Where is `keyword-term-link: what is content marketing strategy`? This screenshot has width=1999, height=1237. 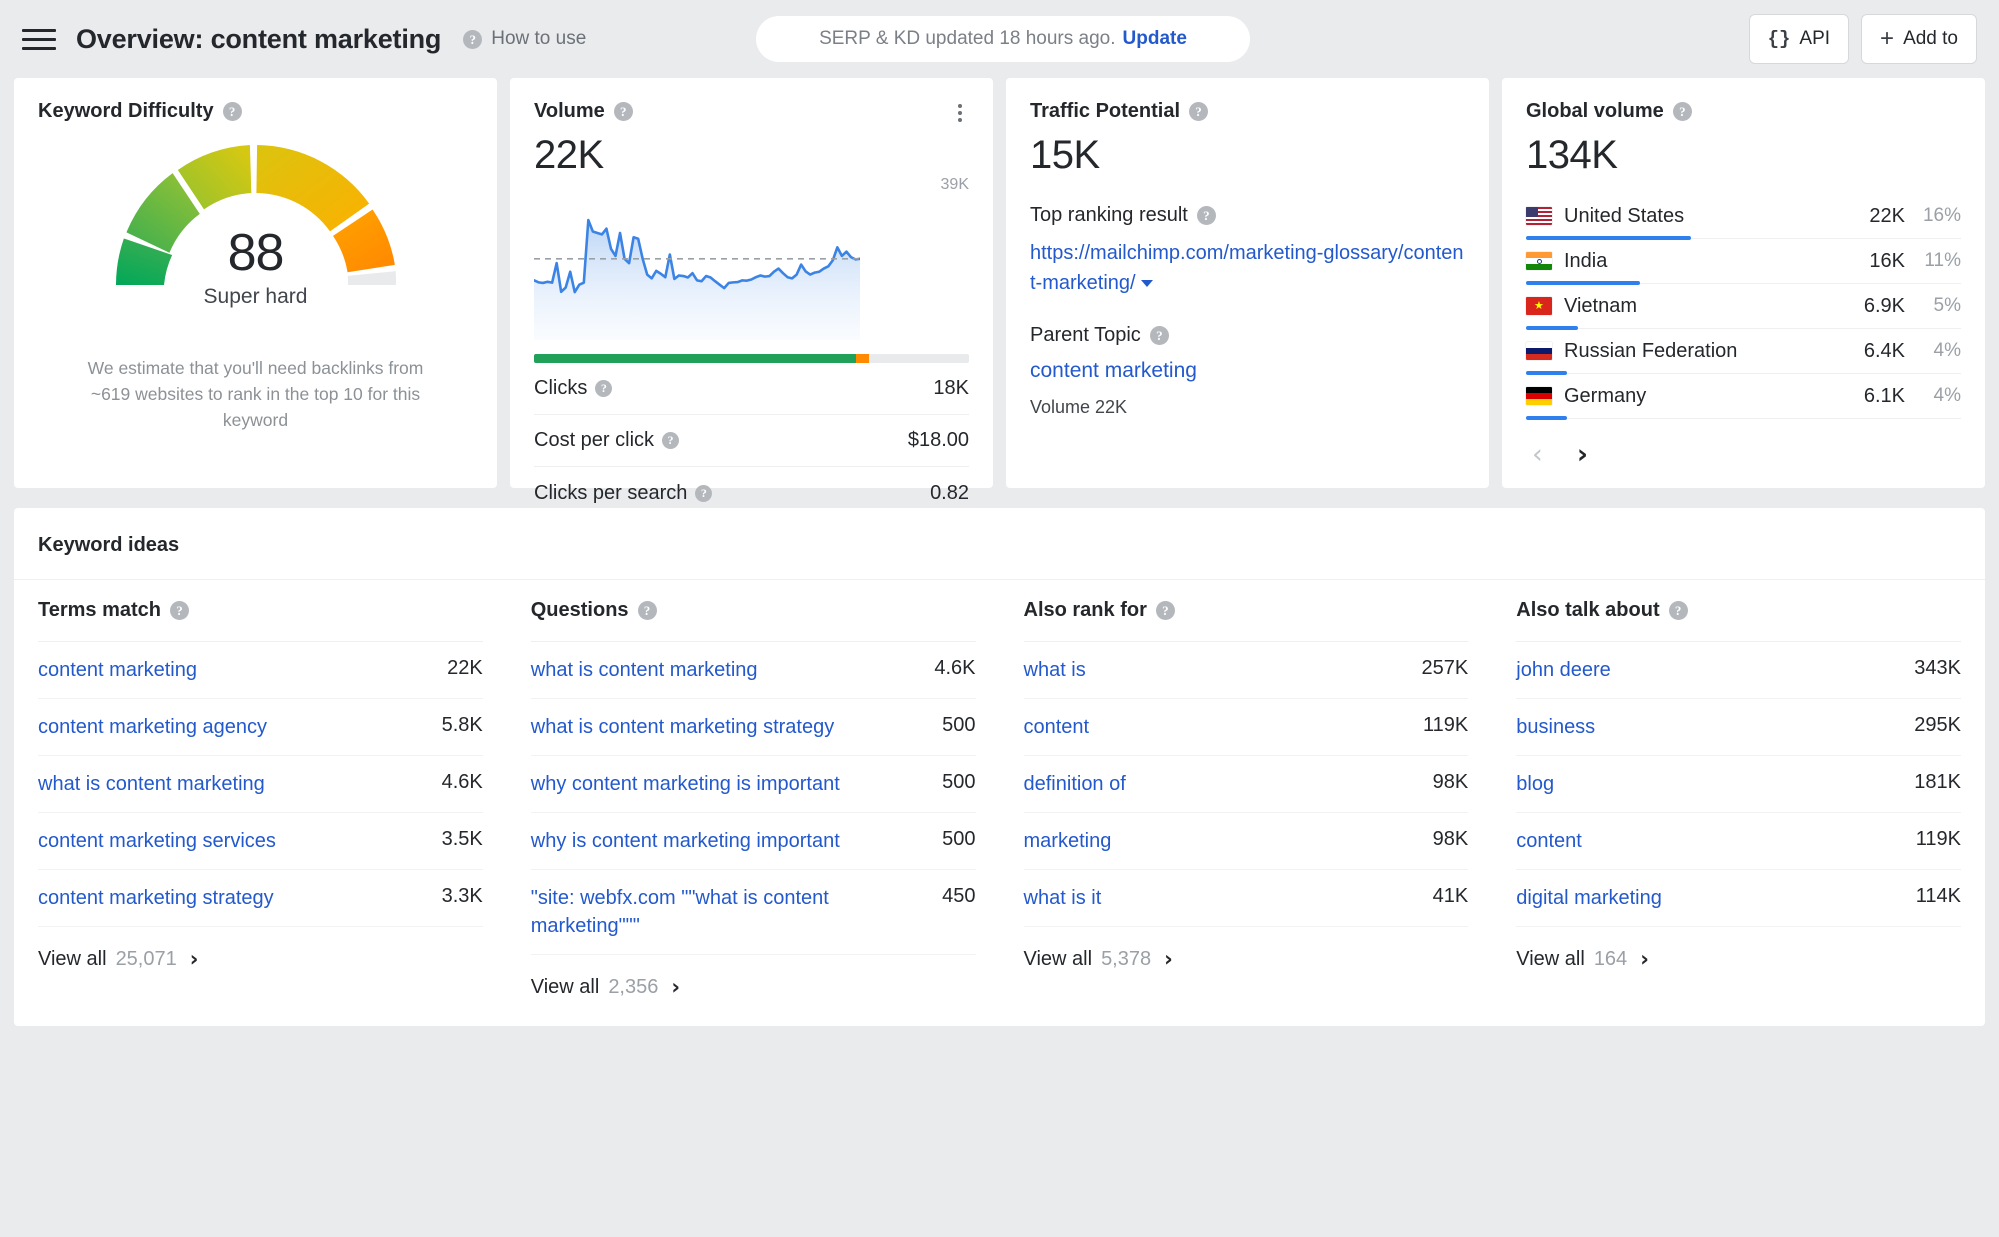 keyword-term-link: what is content marketing strategy is located at coordinates (682, 727).